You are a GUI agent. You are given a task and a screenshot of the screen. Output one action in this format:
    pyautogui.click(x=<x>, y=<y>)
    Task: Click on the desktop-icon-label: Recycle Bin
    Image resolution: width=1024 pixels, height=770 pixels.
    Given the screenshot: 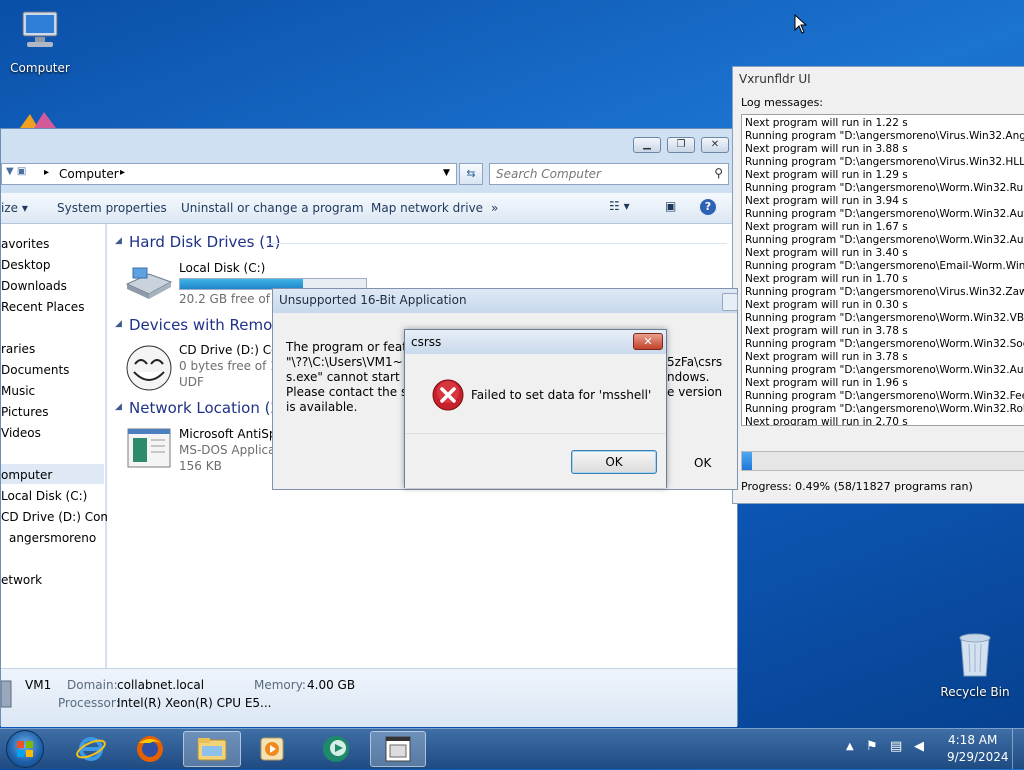 What is the action you would take?
    pyautogui.click(x=975, y=692)
    